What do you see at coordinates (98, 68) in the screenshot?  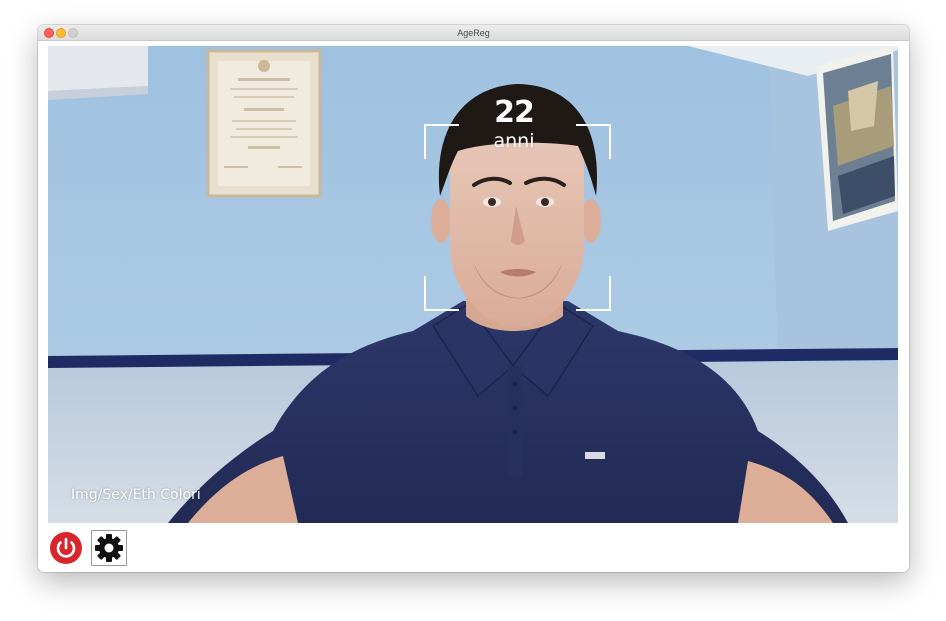 I see `shelf-object` at bounding box center [98, 68].